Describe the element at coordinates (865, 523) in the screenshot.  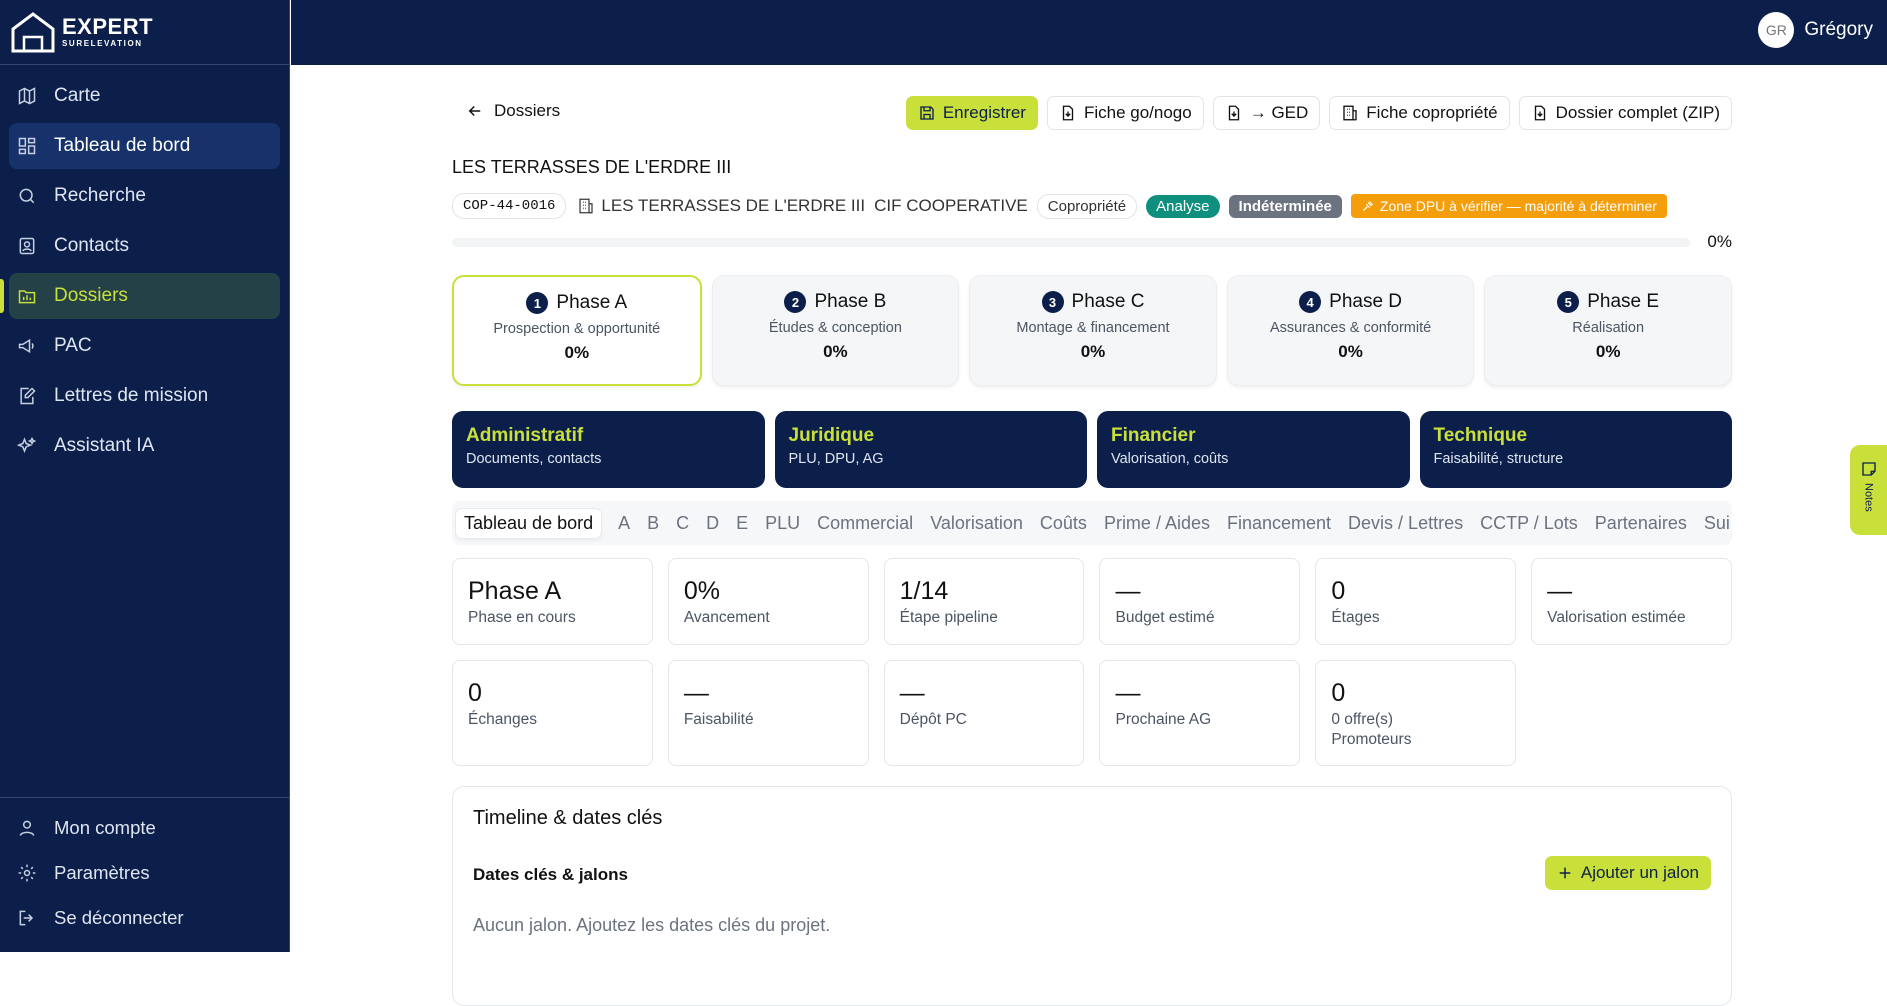
I see `tab-commercial: Commercial` at that location.